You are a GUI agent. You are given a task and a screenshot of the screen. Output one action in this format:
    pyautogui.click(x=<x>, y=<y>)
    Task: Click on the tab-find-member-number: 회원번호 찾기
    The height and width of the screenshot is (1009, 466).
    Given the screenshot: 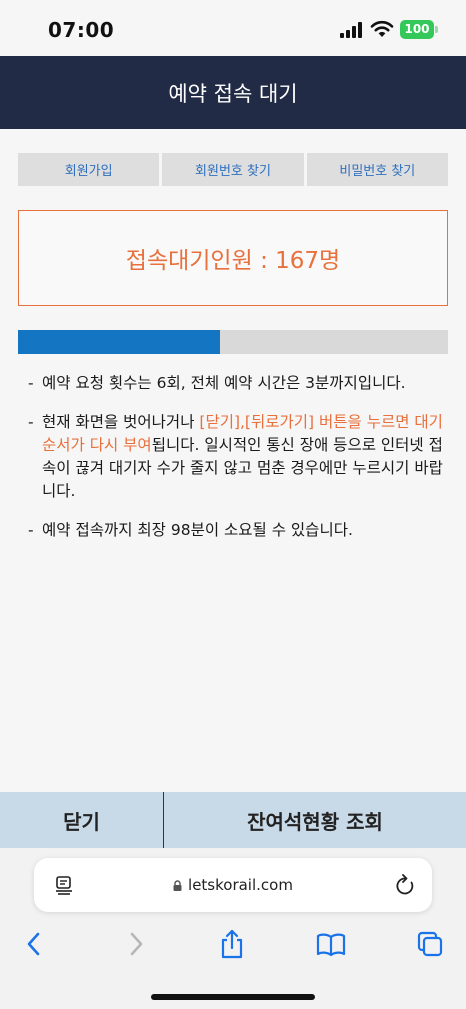 What is the action you would take?
    pyautogui.click(x=233, y=169)
    